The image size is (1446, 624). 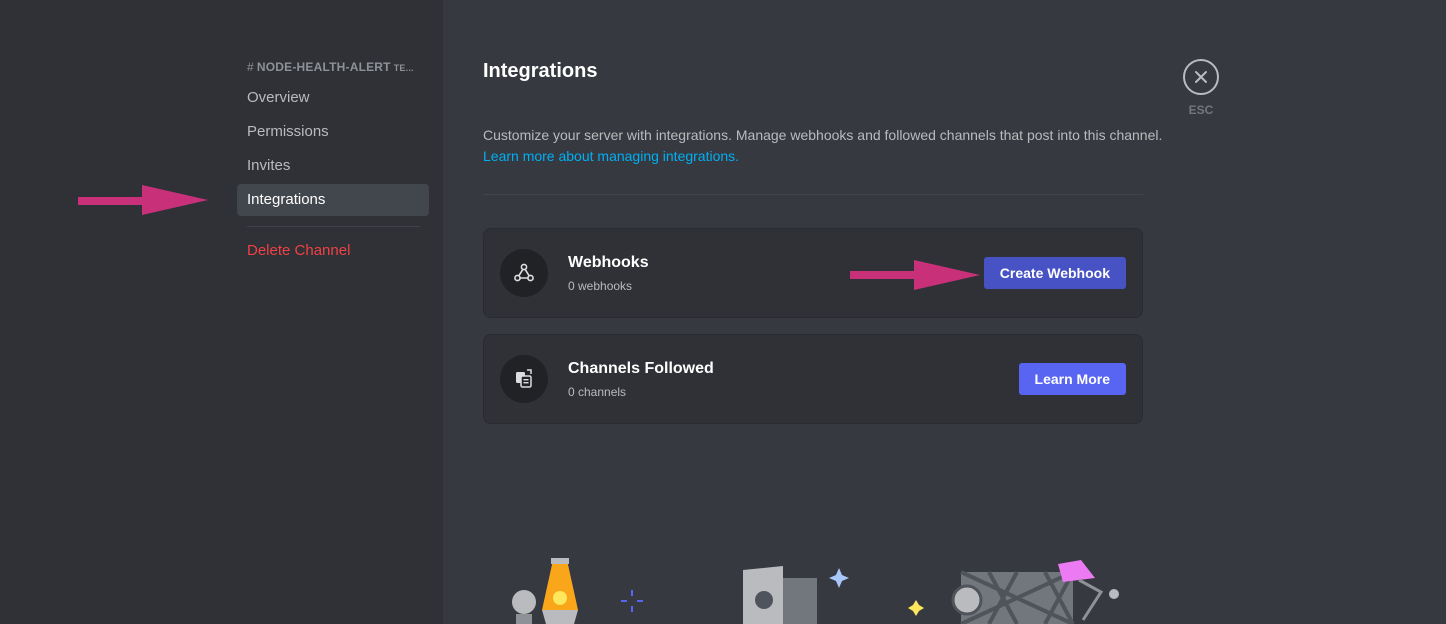 What do you see at coordinates (813, 194) in the screenshot?
I see `section-divider` at bounding box center [813, 194].